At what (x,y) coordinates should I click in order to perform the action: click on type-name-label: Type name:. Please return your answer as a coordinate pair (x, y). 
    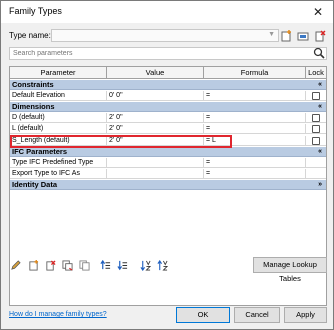
    Looking at the image, I should click on (30, 35).